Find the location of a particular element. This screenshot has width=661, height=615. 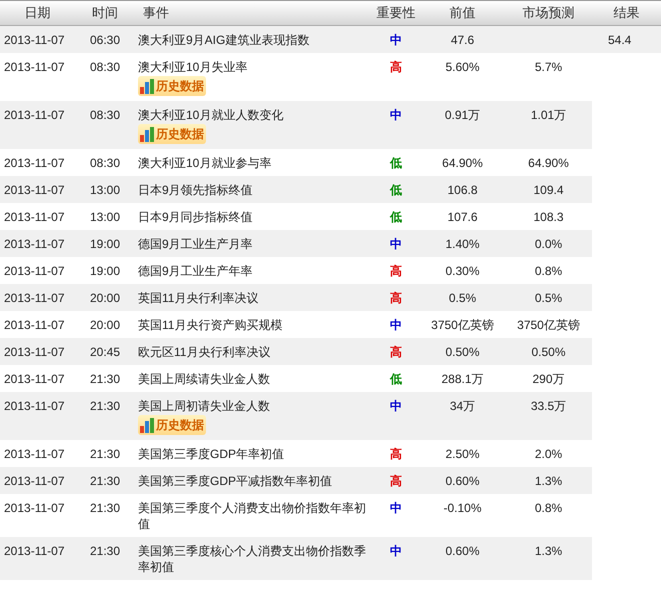

event-text: 澳大利亚9月AIG建筑业表现指数 is located at coordinates (224, 40).